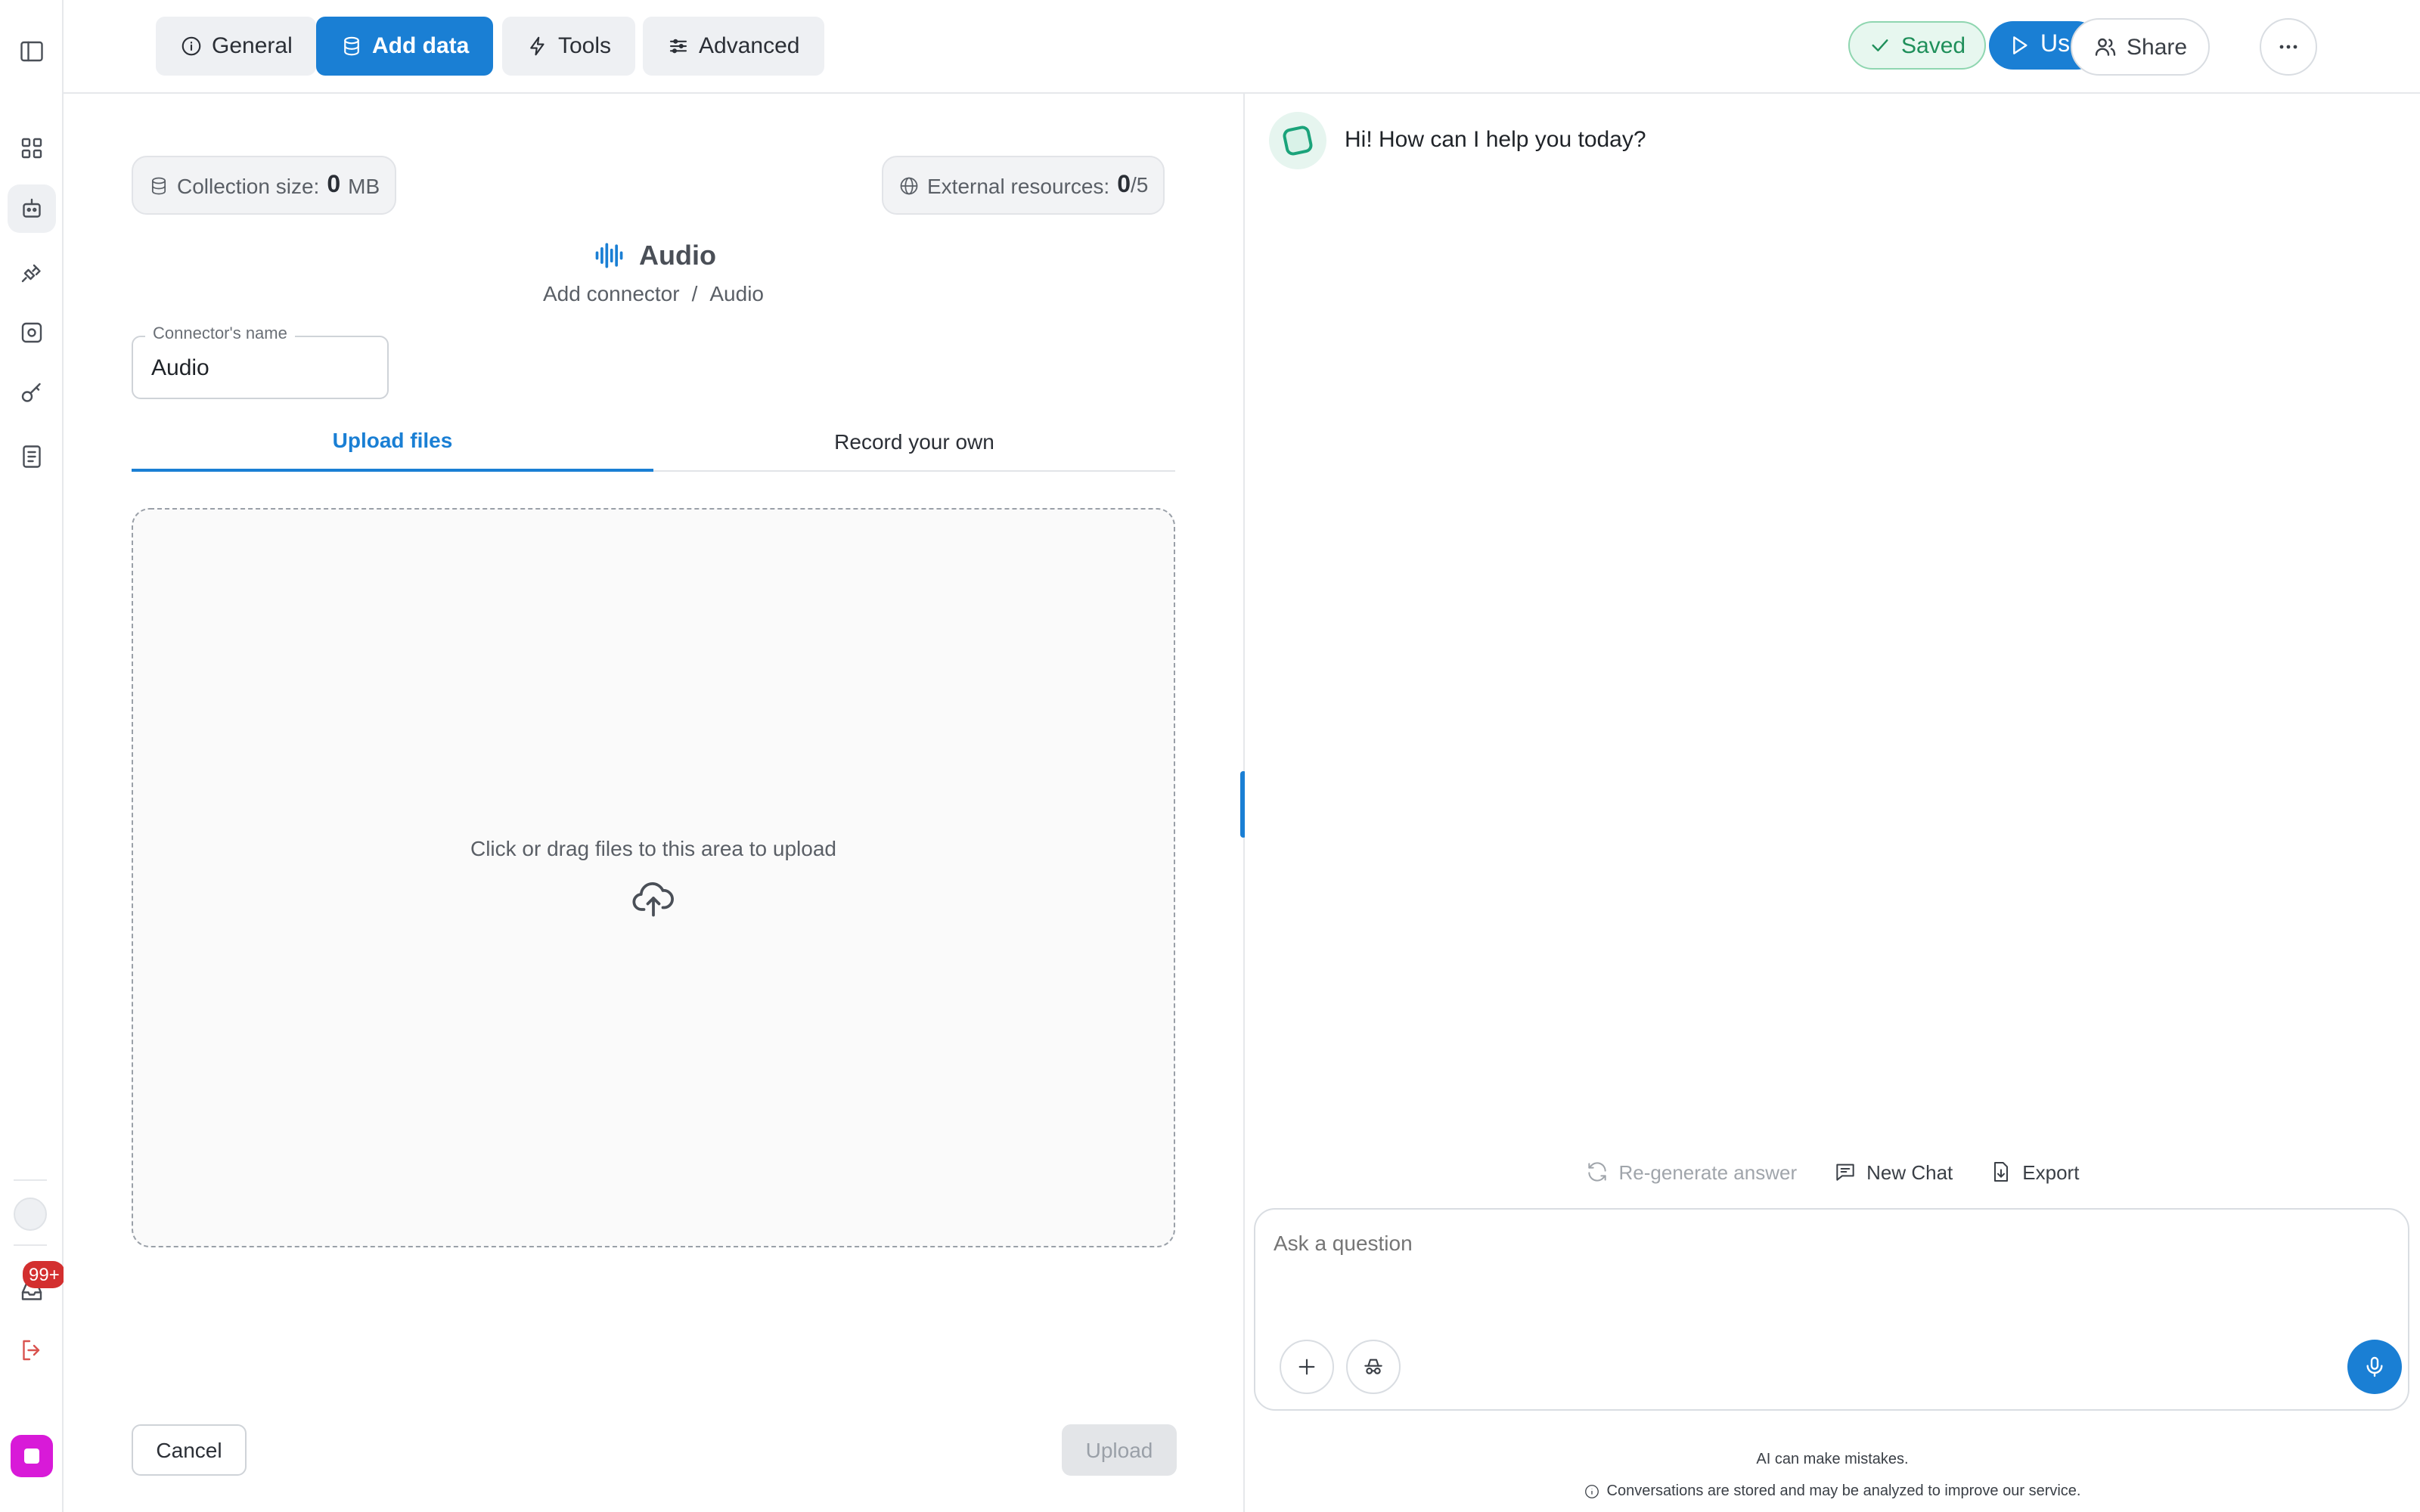  I want to click on breadcrumb: Add connector / Audio, so click(653, 293).